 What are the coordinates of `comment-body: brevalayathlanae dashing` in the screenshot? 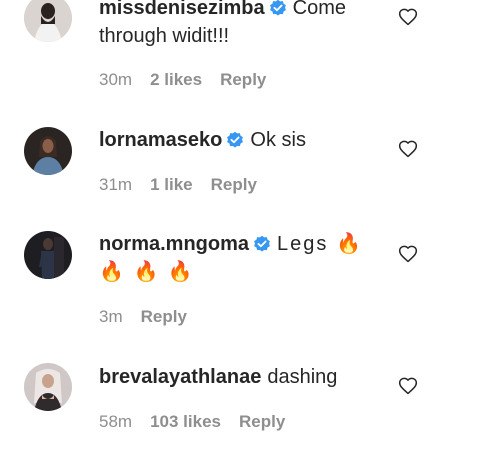 It's located at (241, 377).